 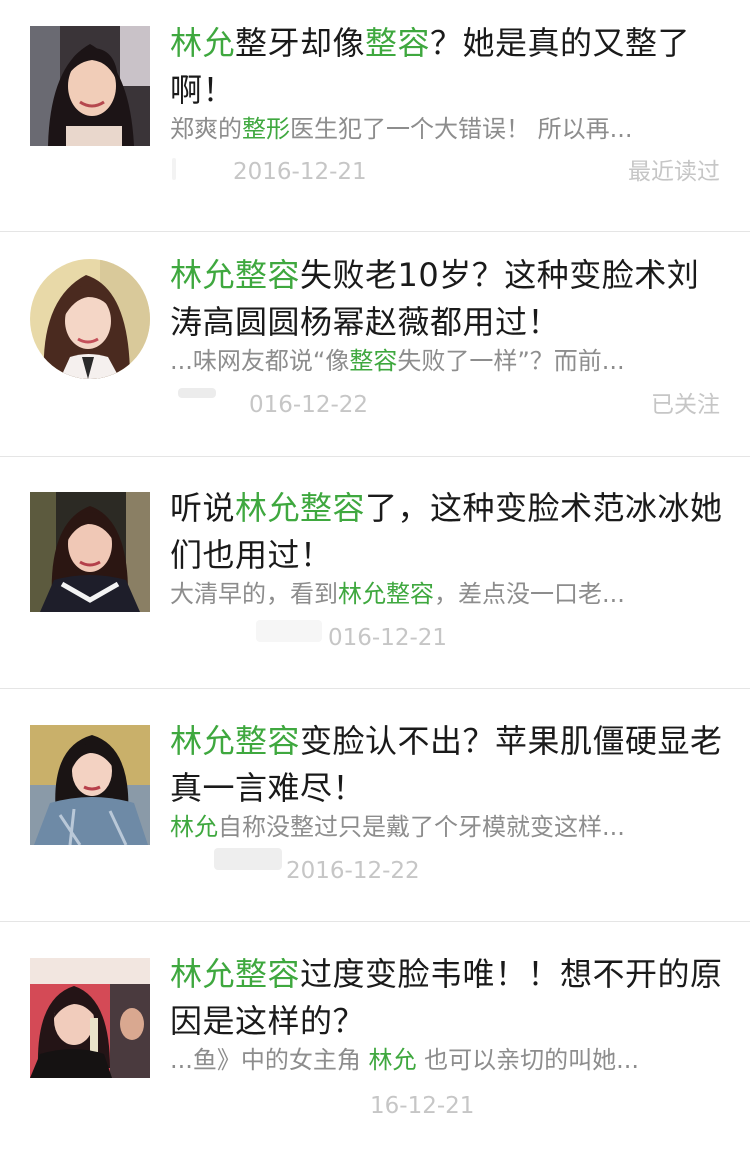 What do you see at coordinates (450, 532) in the screenshot?
I see `article-title: 听说林允整容了，这种变脸术范冰冰她们也用过！` at bounding box center [450, 532].